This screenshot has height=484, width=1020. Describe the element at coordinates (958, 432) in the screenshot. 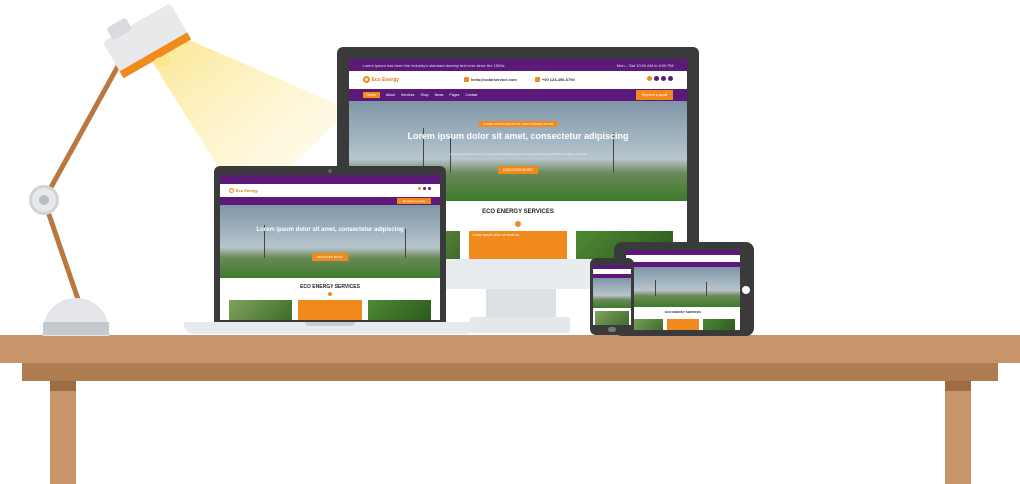

I see `desk-leg-right` at that location.